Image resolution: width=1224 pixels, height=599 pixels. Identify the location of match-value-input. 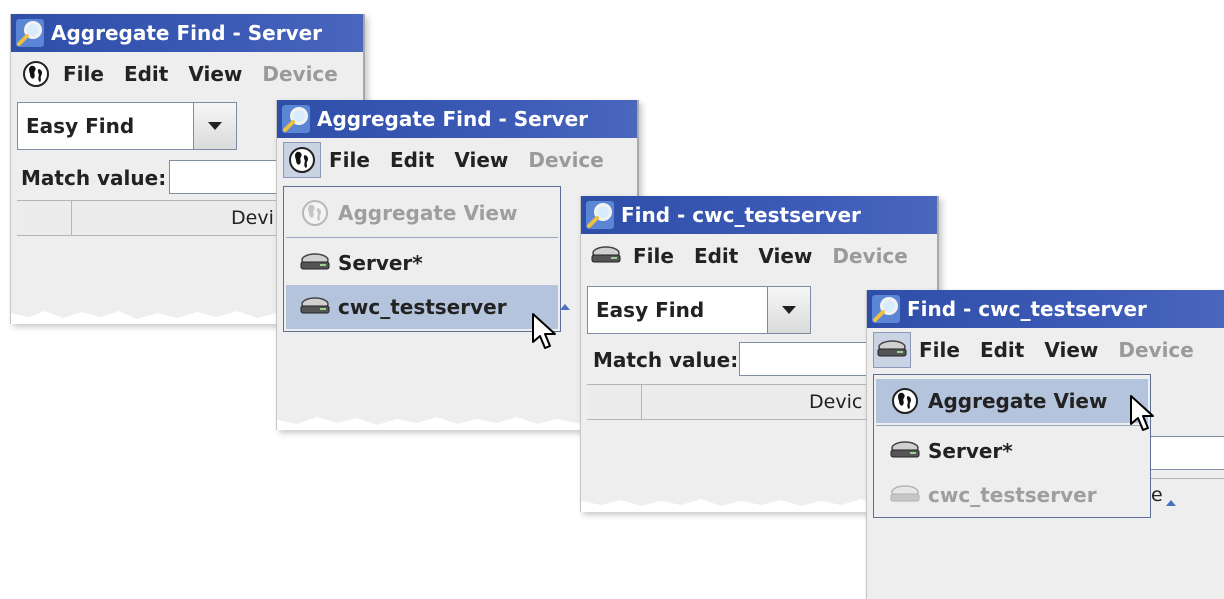
(1185, 453).